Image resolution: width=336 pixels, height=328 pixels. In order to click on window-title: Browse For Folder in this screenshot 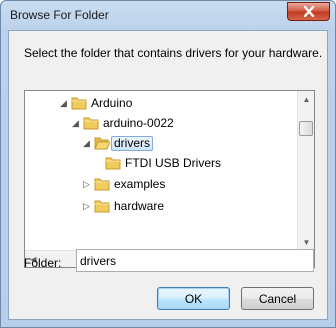, I will do `click(59, 15)`.